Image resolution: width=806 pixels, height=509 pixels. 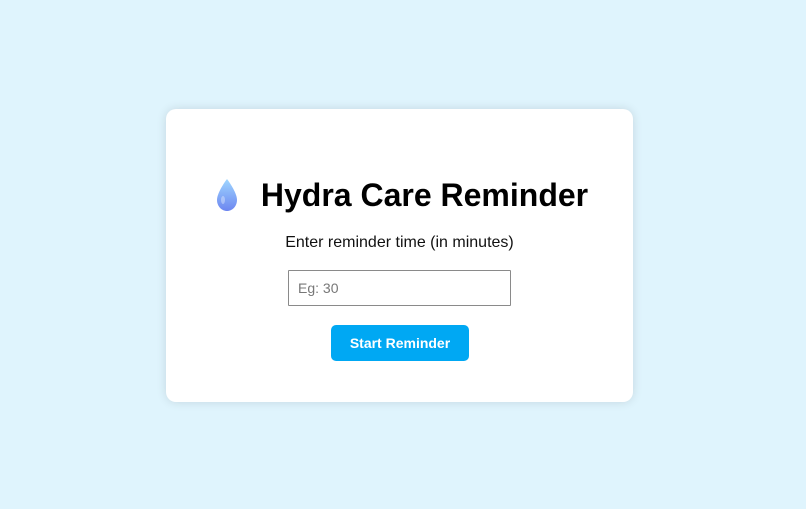 What do you see at coordinates (424, 194) in the screenshot?
I see `page-title: Hydra Care Reminder` at bounding box center [424, 194].